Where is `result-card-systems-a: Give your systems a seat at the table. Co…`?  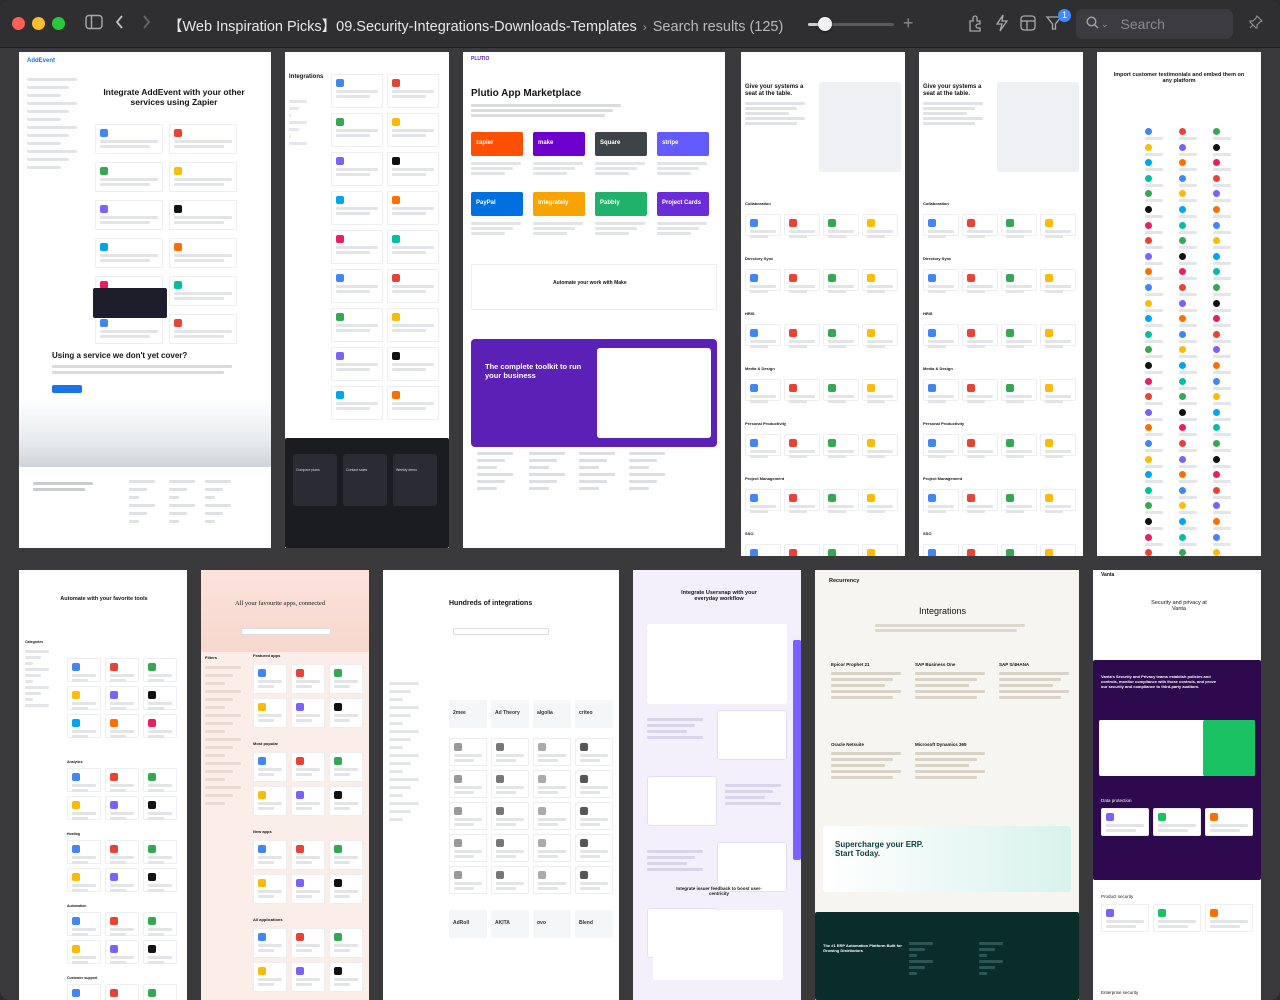 result-card-systems-a: Give your systems a seat at the table. Co… is located at coordinates (823, 304).